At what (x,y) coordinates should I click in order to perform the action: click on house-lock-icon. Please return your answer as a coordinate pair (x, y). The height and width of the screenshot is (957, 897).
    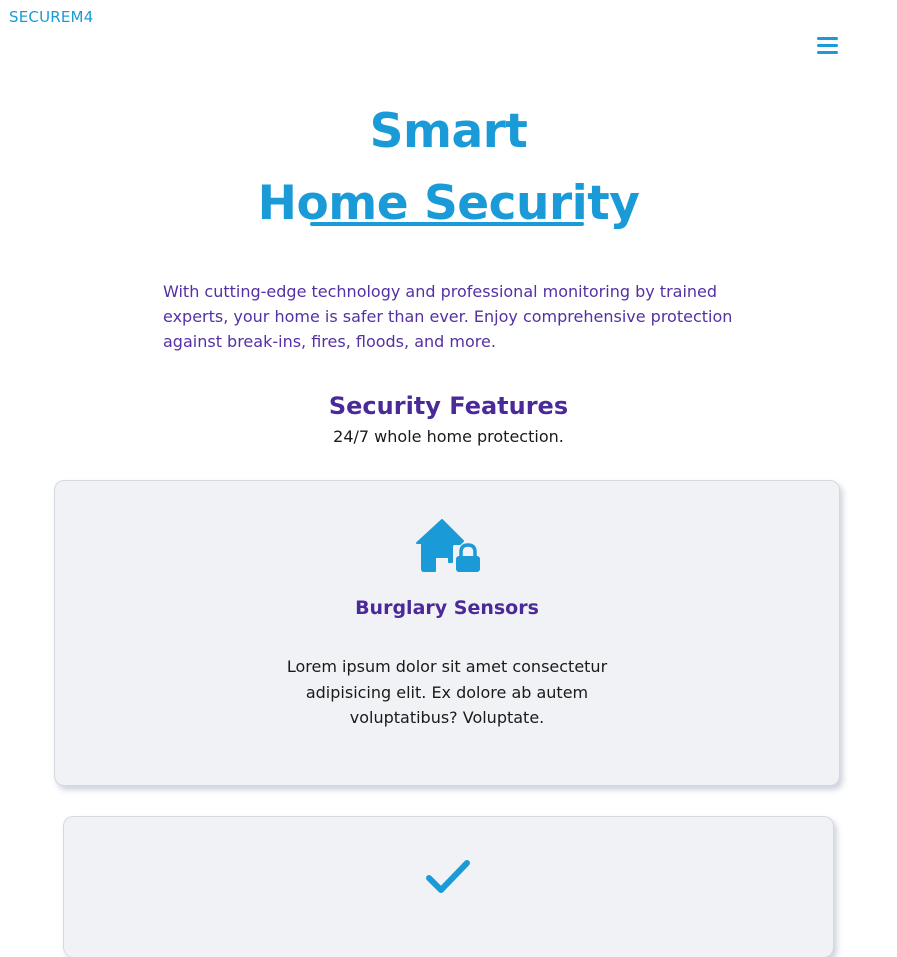
    Looking at the image, I should click on (448, 545).